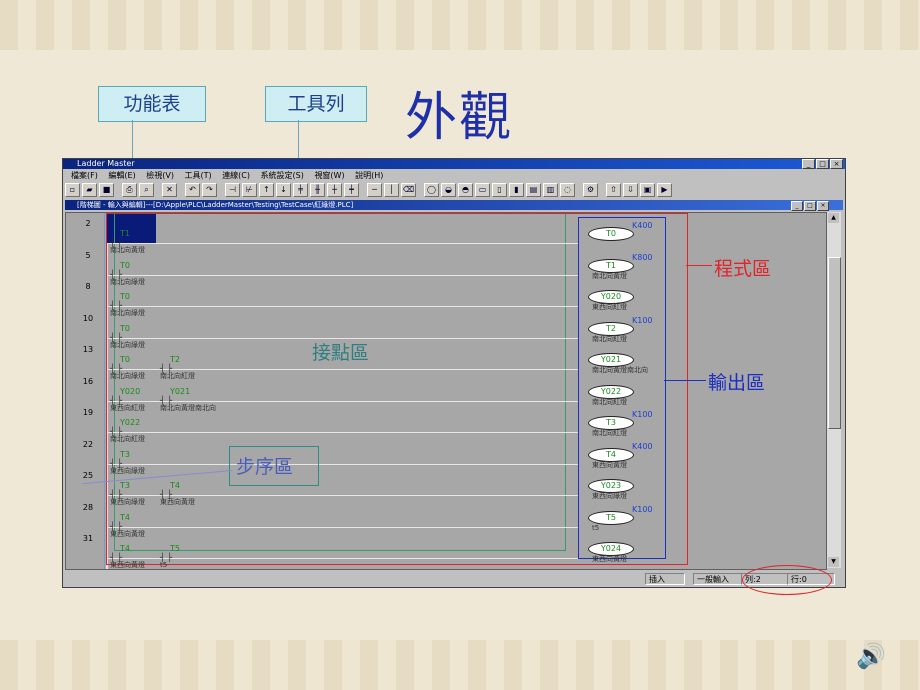 The width and height of the screenshot is (920, 690). I want to click on minimize-button: _, so click(808, 164).